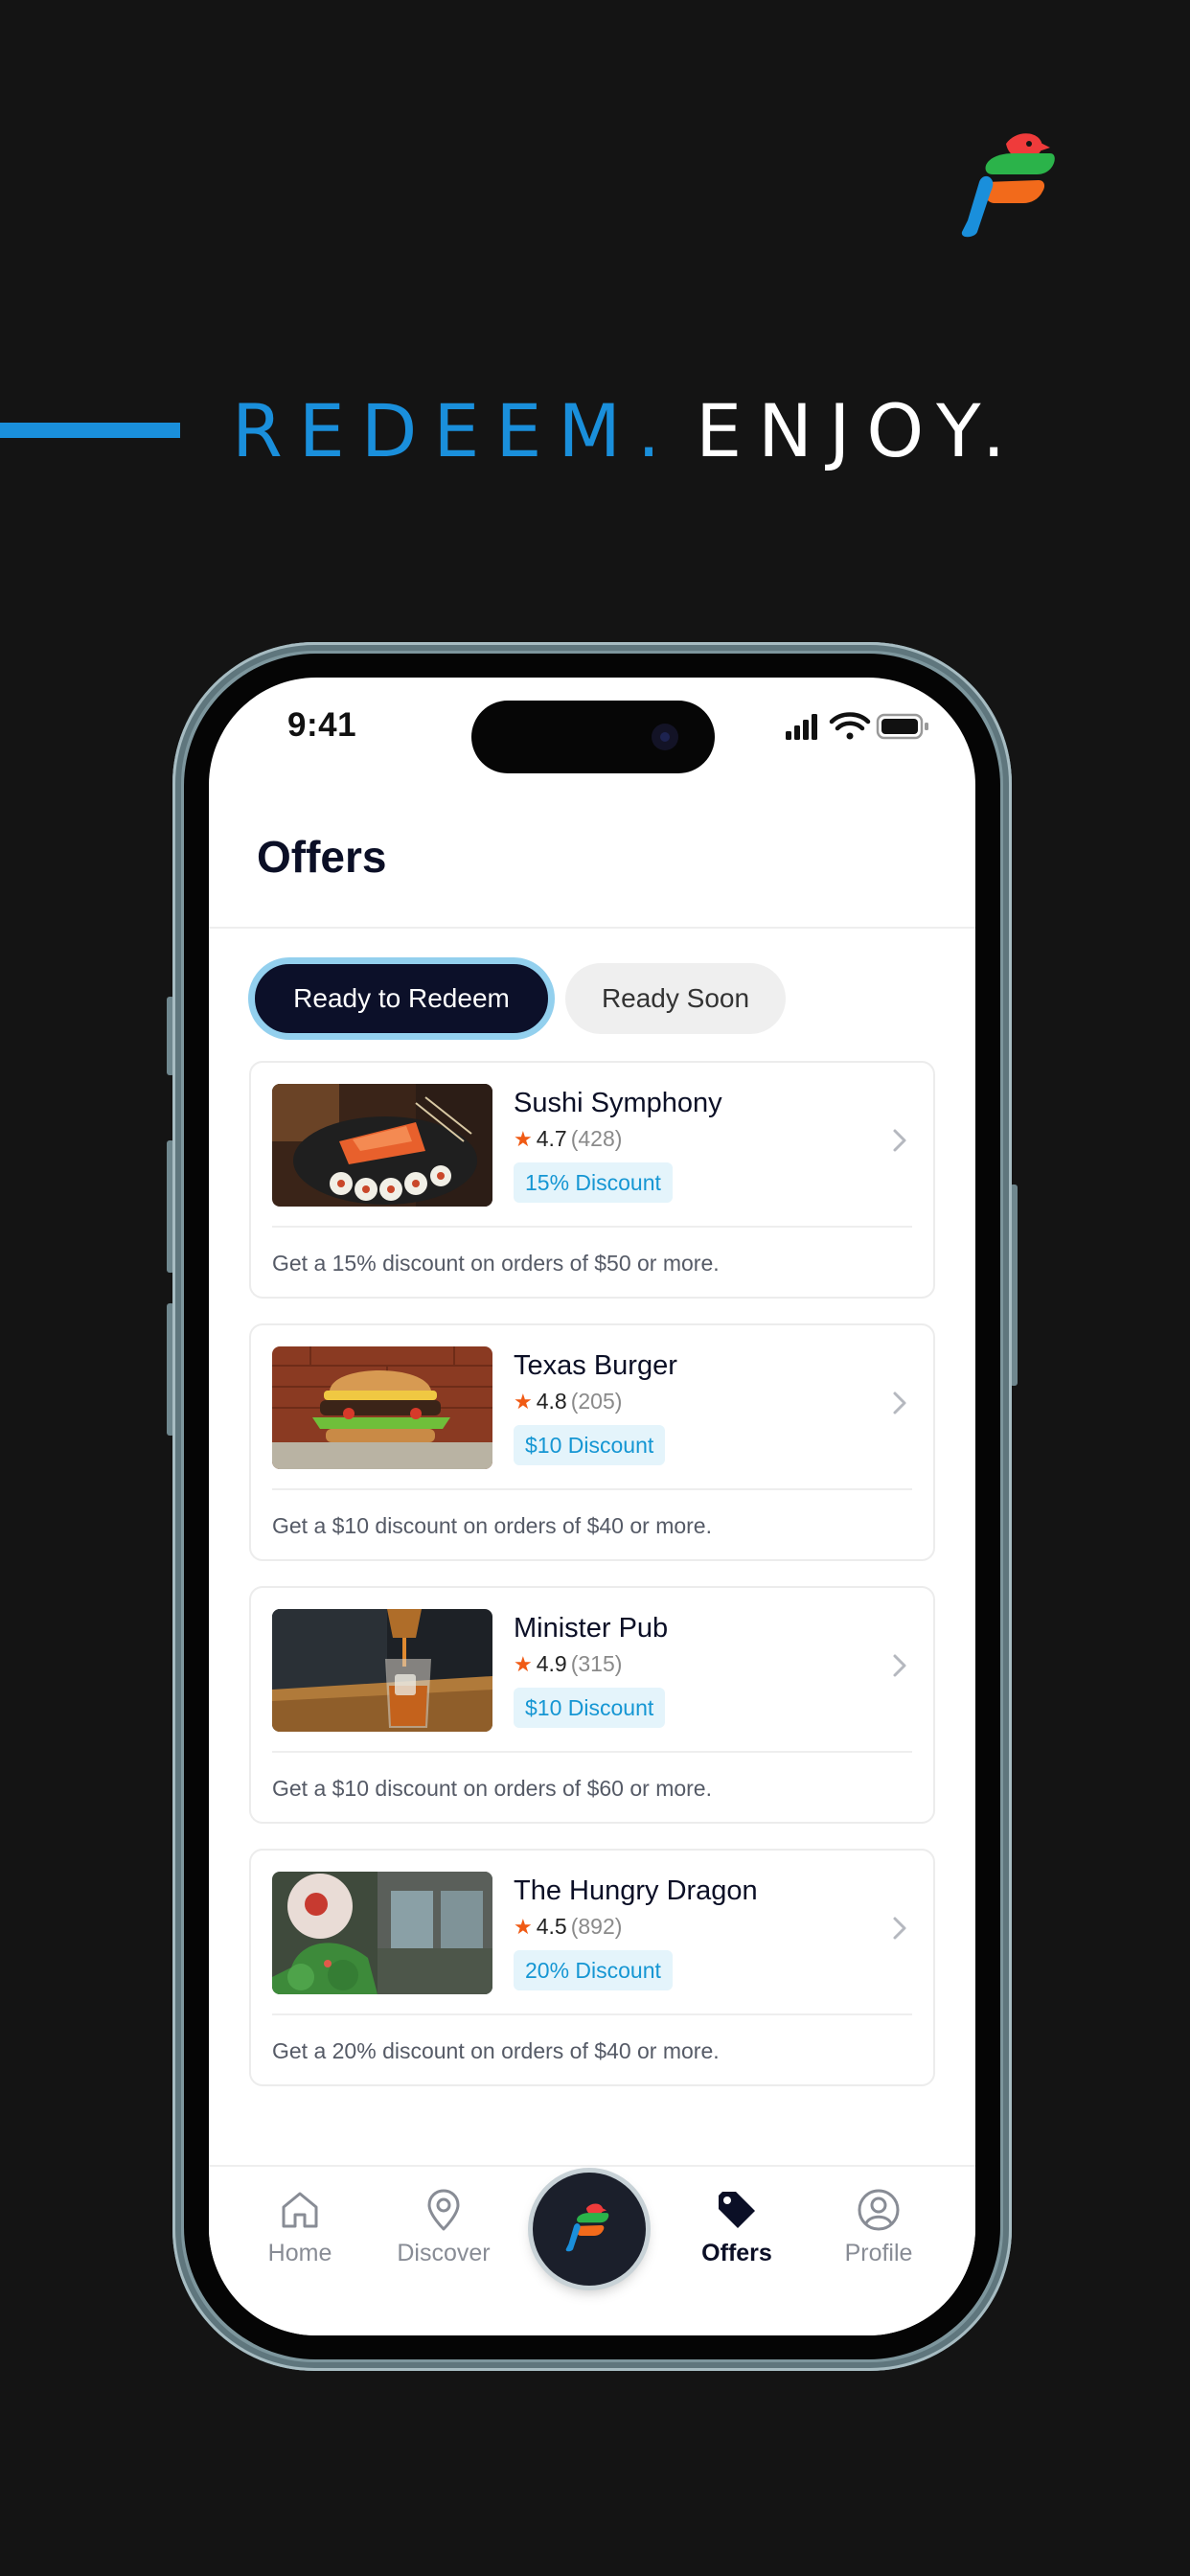 Image resolution: width=1190 pixels, height=2576 pixels. Describe the element at coordinates (592, 928) in the screenshot. I see `title-divider` at that location.